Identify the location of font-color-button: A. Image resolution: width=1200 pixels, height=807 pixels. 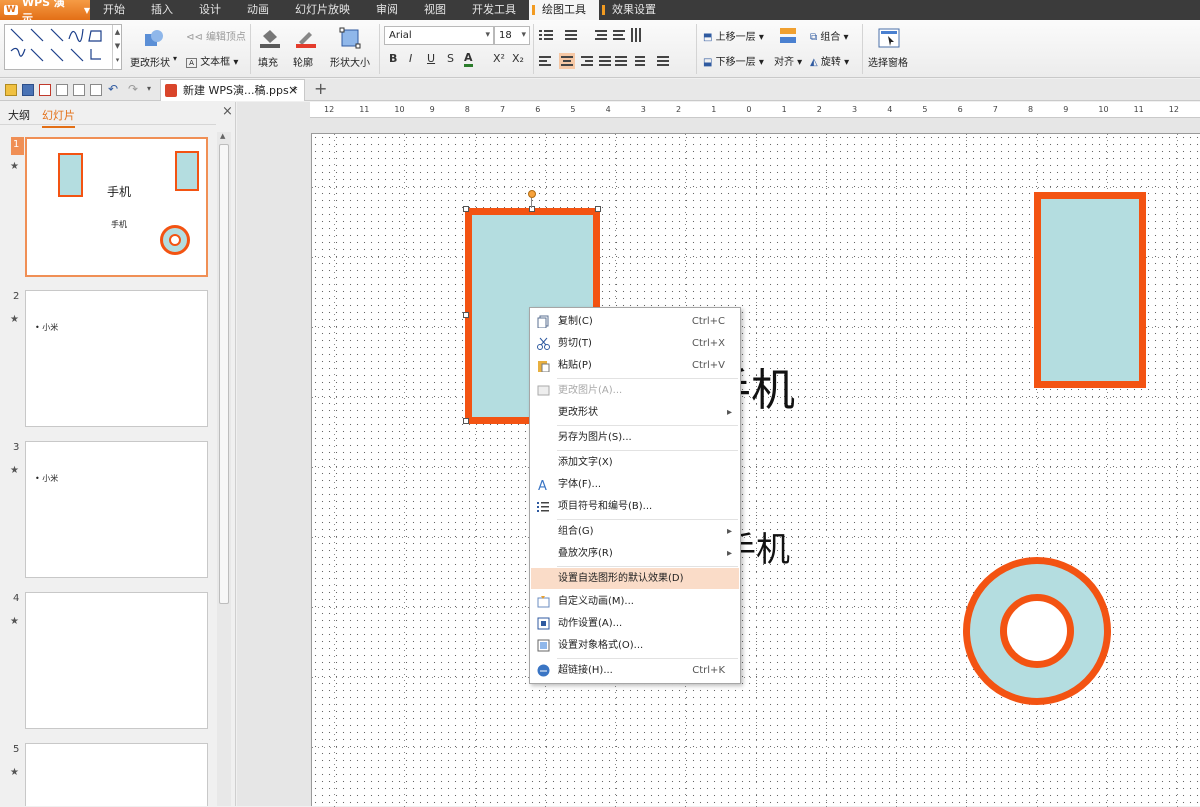
(468, 59).